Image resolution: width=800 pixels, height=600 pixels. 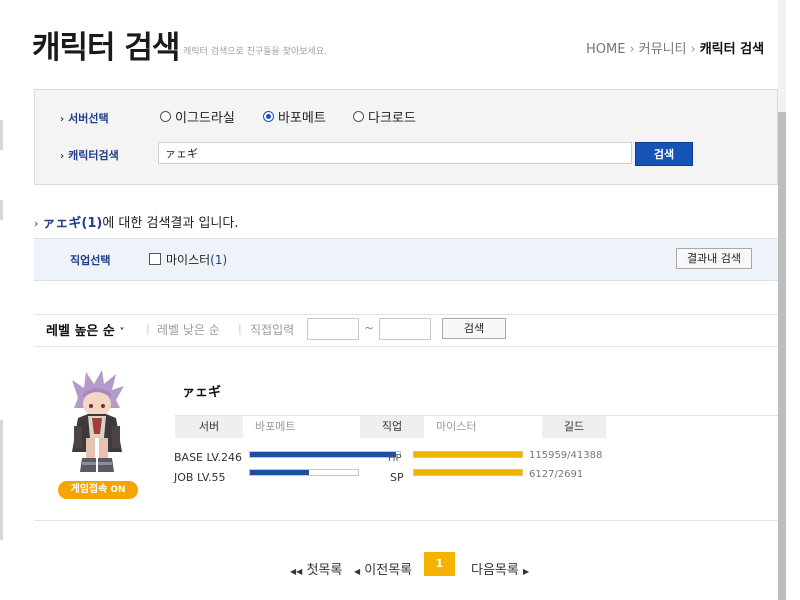 I want to click on base-level: BASE LV.246, so click(x=208, y=457).